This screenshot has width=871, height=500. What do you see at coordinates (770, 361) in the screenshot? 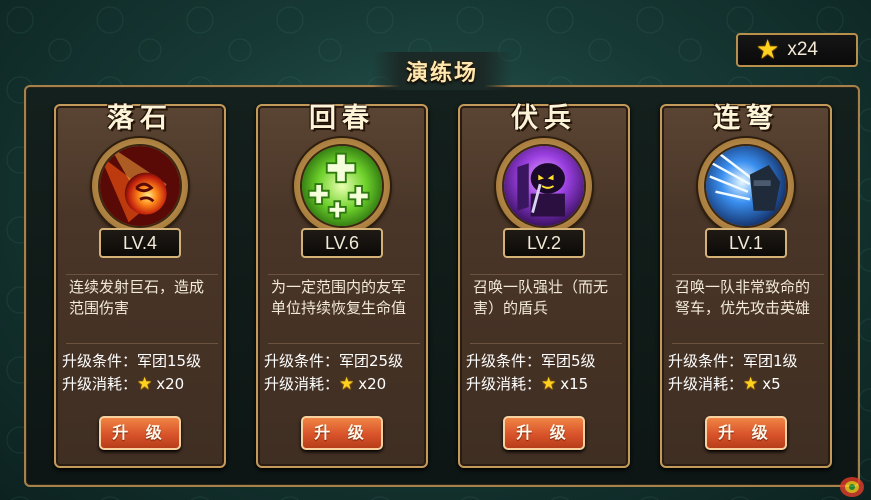
I see `upgrade-condition-value: 军团1级` at bounding box center [770, 361].